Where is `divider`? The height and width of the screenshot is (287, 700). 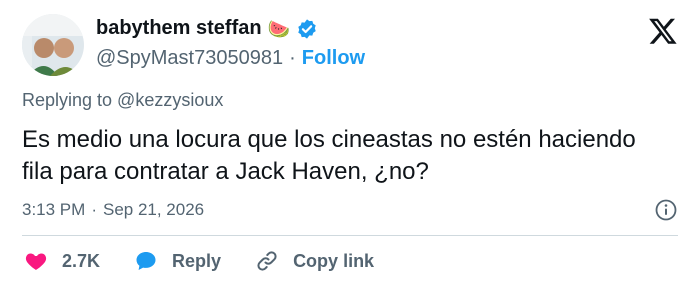 divider is located at coordinates (350, 235).